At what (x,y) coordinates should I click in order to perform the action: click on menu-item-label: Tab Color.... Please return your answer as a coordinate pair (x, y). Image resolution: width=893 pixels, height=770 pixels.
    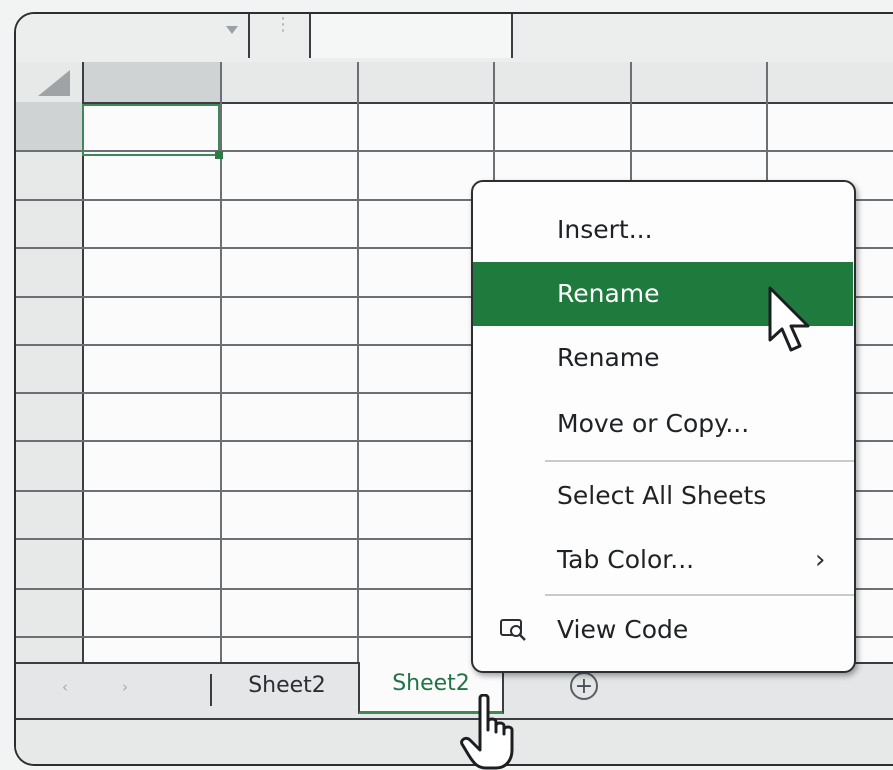
    Looking at the image, I should click on (626, 559).